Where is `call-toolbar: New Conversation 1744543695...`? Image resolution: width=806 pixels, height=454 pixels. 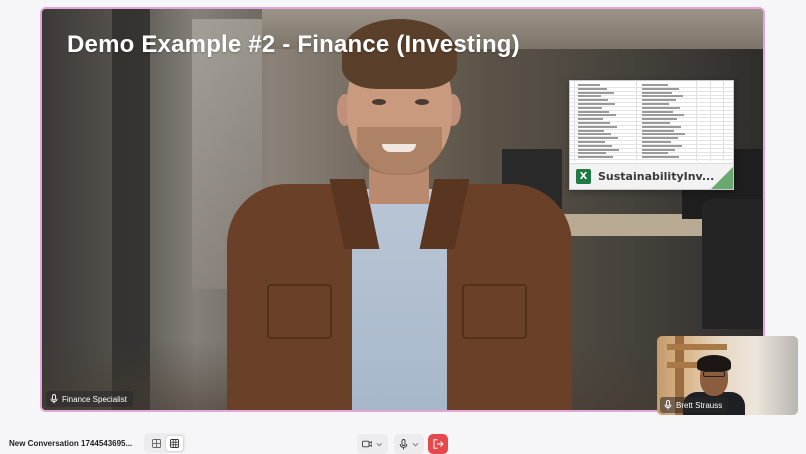 call-toolbar: New Conversation 1744543695... is located at coordinates (403, 440).